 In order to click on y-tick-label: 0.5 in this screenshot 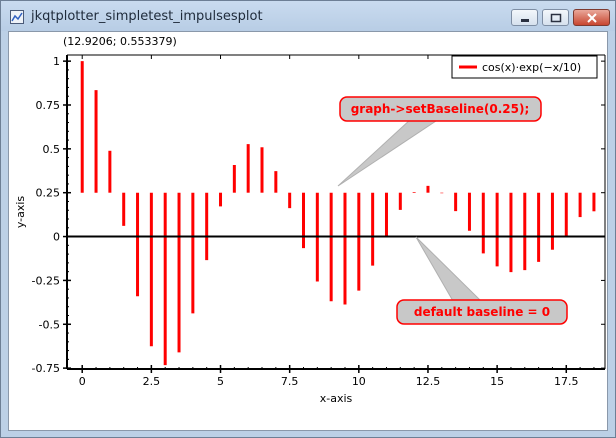, I will do `click(52, 149)`.